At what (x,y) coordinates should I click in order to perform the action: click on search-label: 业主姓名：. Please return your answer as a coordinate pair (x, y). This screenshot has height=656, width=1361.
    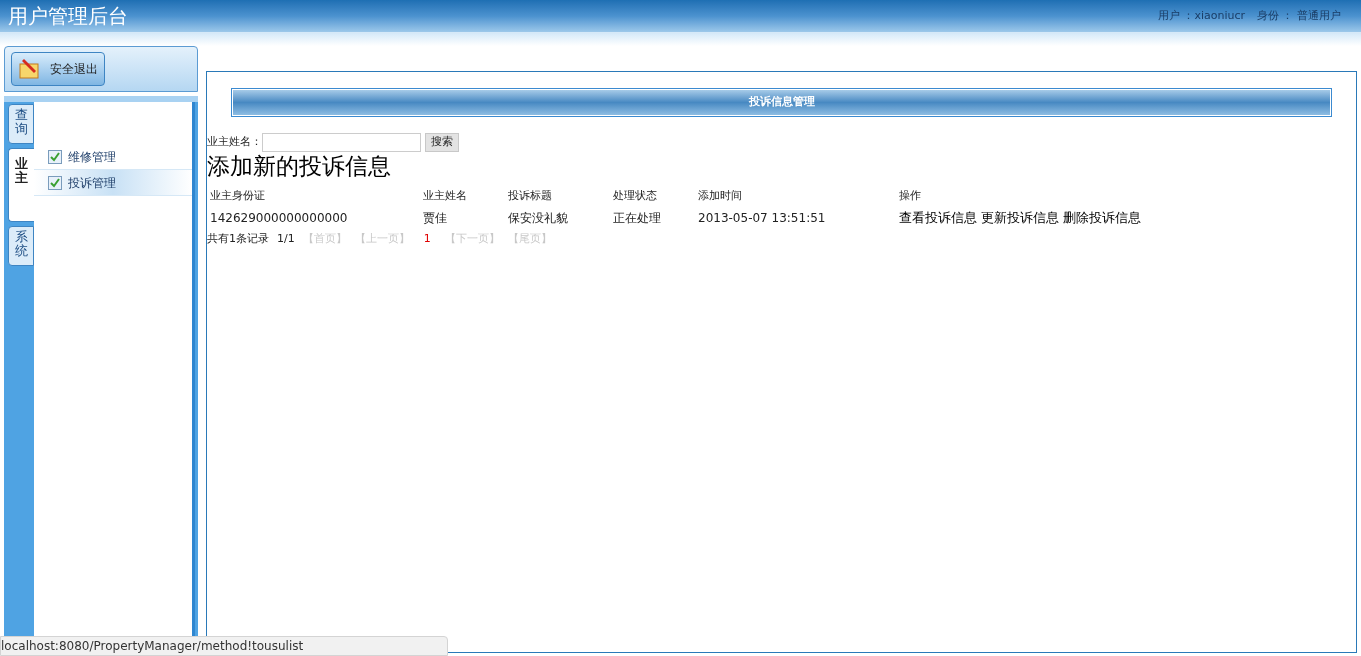
    Looking at the image, I should click on (234, 142).